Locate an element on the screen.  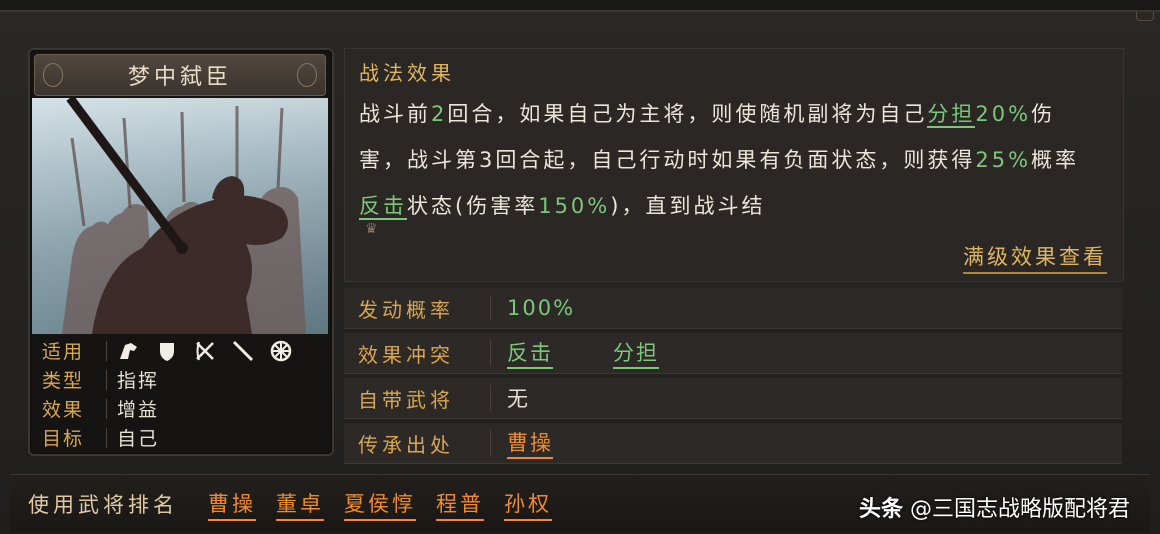
info-row-conflicts: 效果冲突 反击 分担 is located at coordinates (733, 353).